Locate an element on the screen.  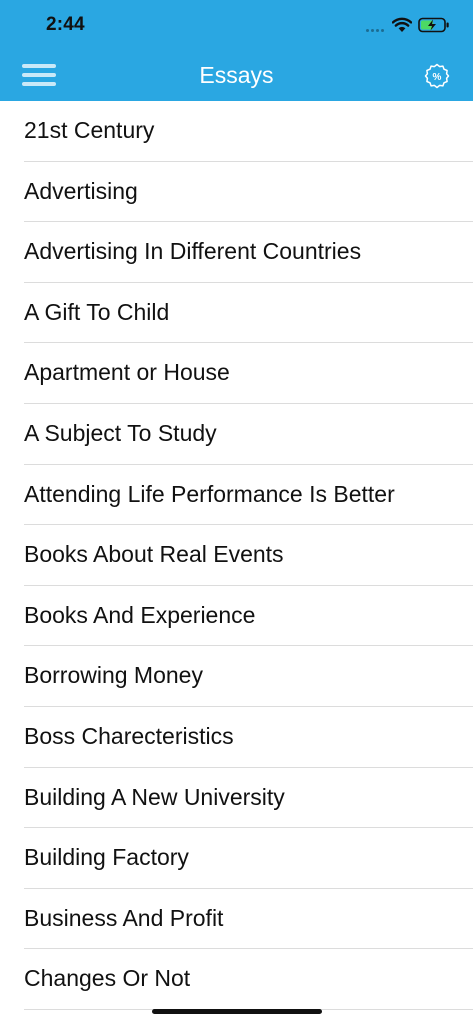
essay-title: Advertising In Different Countries is located at coordinates (193, 251).